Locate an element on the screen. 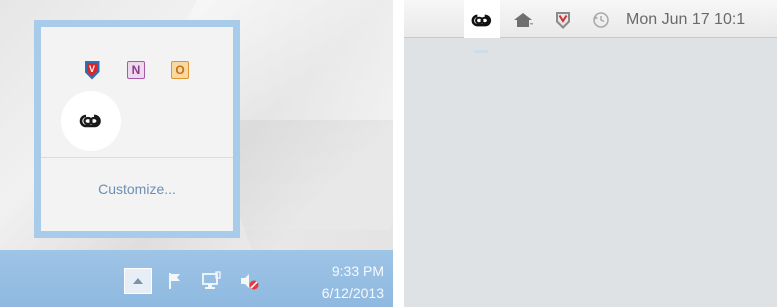  show-hidden-icons-button is located at coordinates (138, 281).